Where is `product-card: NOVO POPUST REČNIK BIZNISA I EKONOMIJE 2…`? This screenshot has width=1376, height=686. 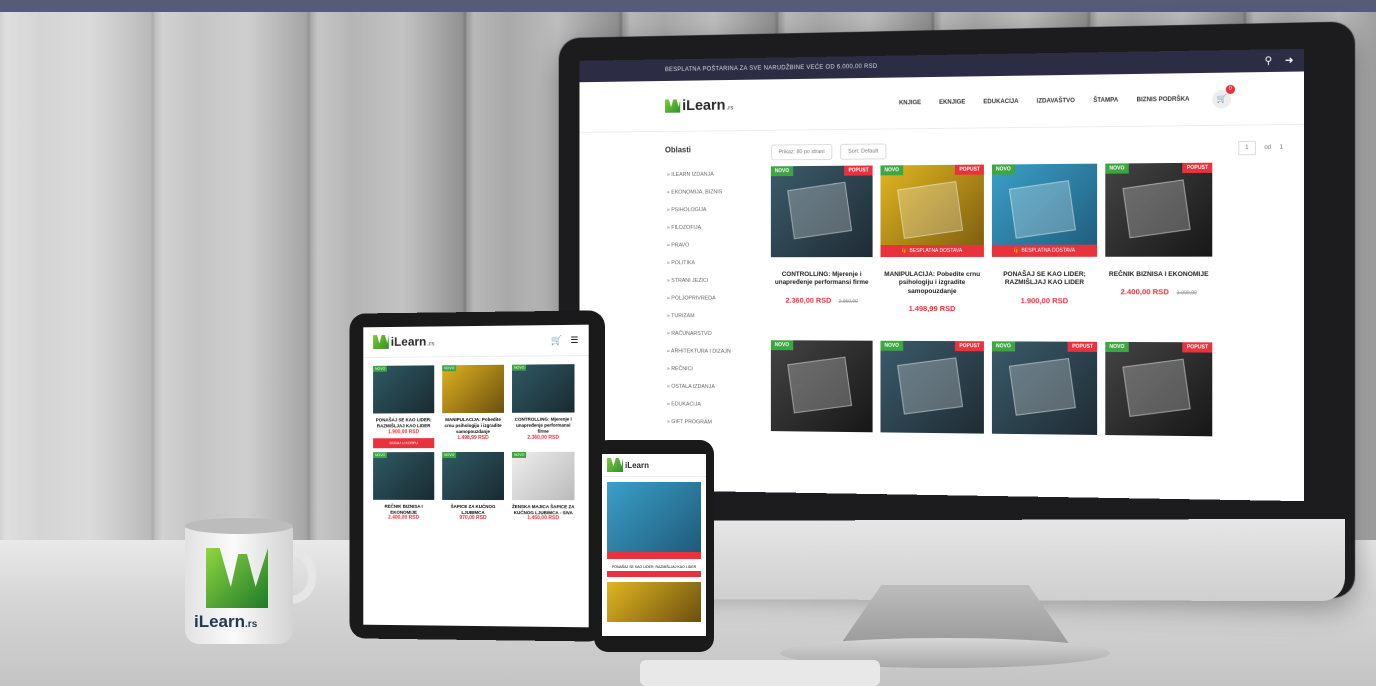 product-card: NOVO POPUST REČNIK BIZNISA I EKONOMIJE 2… is located at coordinates (1158, 245).